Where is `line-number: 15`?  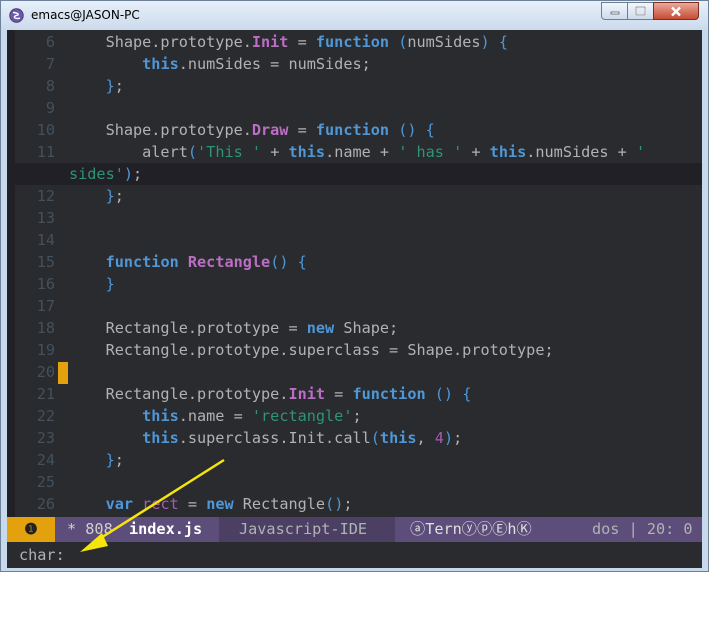
line-number: 15 is located at coordinates (45, 262).